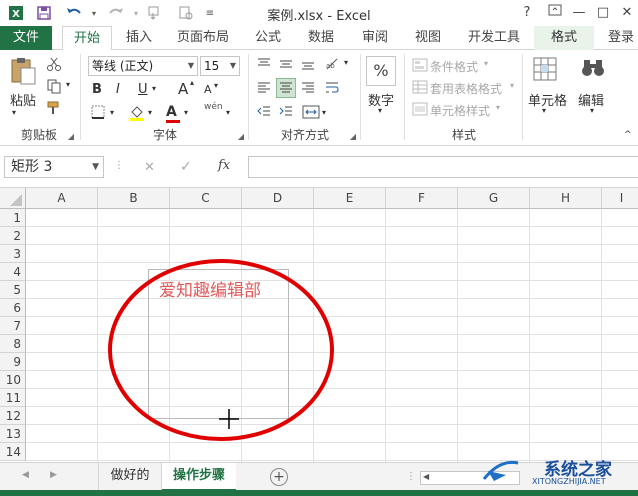 The width and height of the screenshot is (638, 496). Describe the element at coordinates (545, 70) in the screenshot. I see `cells-icon` at that location.